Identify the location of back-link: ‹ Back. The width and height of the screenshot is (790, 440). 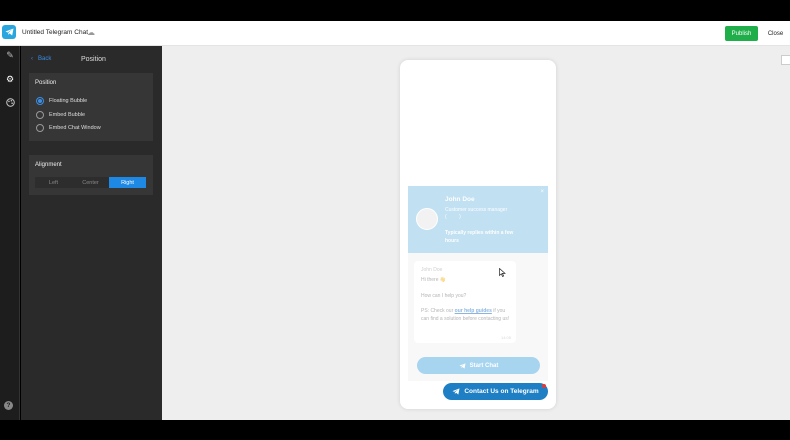
(41, 59).